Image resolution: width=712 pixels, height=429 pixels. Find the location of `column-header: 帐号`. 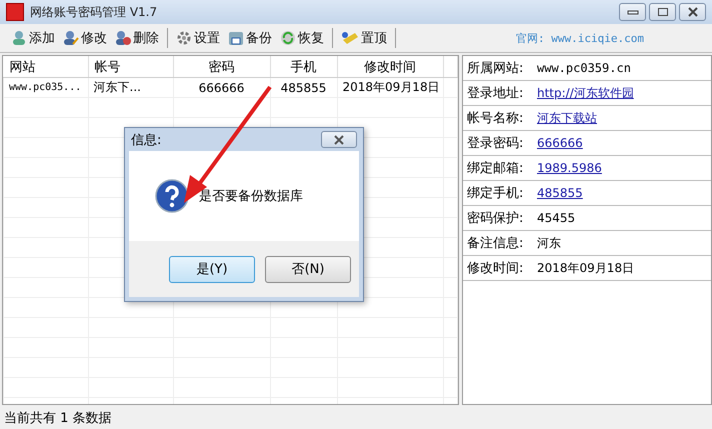

column-header: 帐号 is located at coordinates (130, 67).